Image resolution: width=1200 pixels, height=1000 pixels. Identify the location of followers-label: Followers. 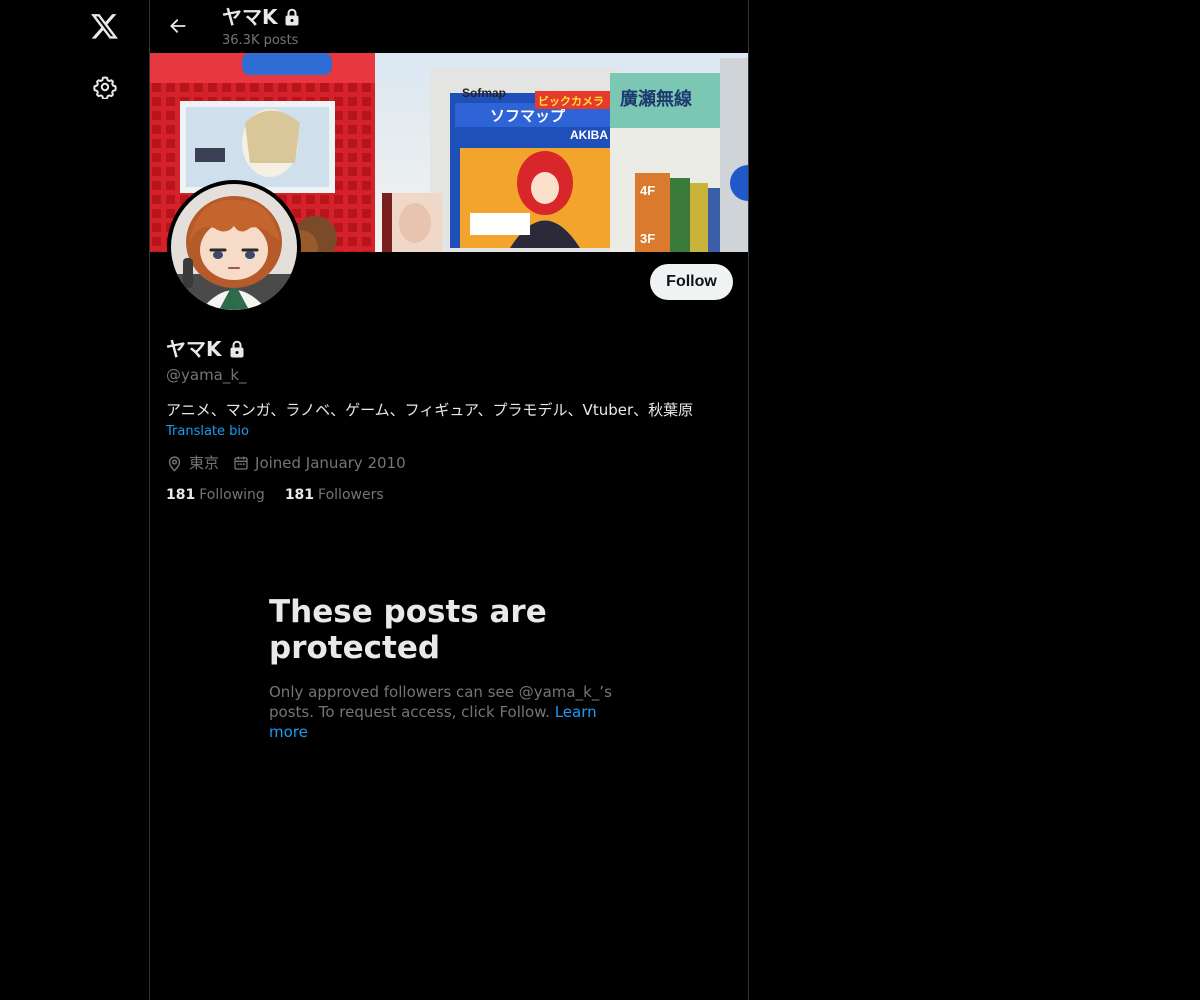
(351, 495).